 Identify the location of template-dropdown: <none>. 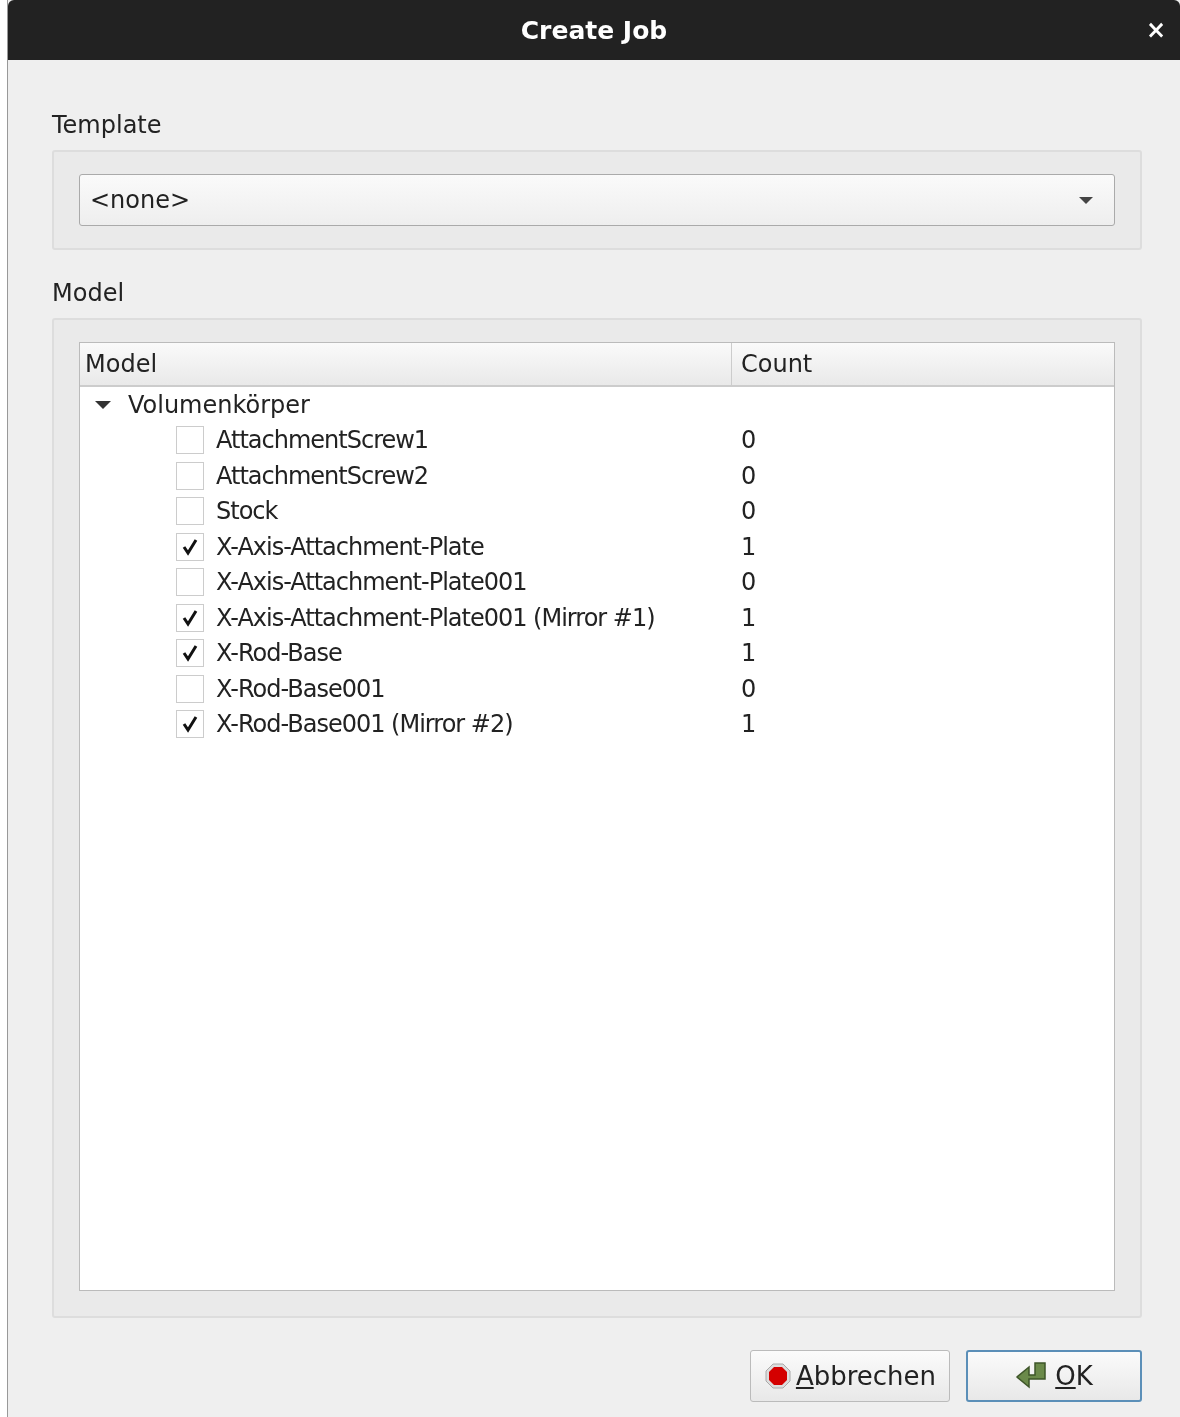
(597, 200).